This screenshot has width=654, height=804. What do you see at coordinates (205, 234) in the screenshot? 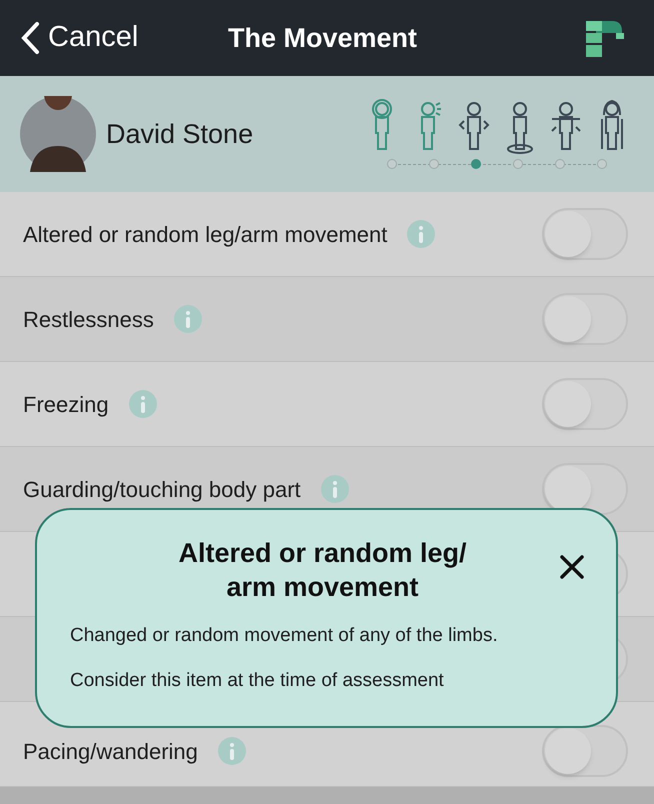
I see `row-label: Altered or random leg/arm movement` at bounding box center [205, 234].